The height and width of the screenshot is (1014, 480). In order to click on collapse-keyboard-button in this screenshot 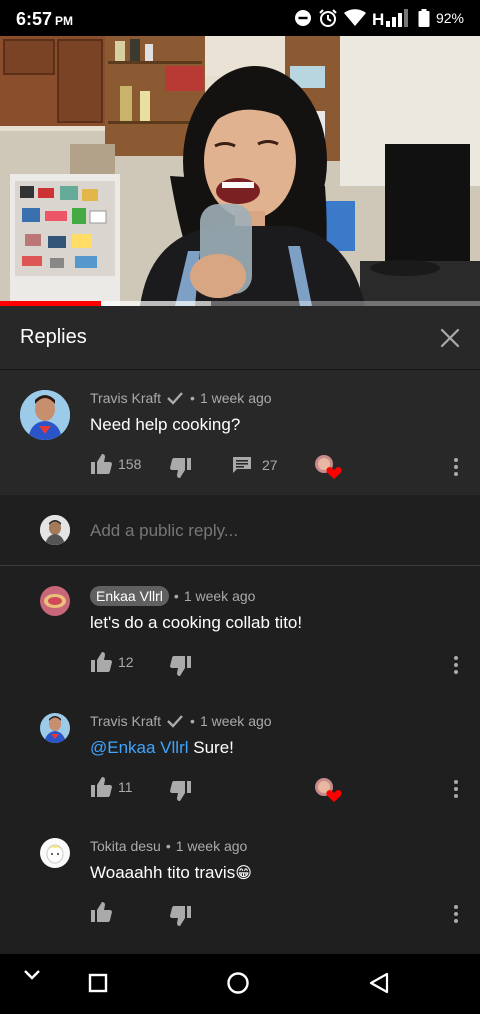, I will do `click(32, 977)`.